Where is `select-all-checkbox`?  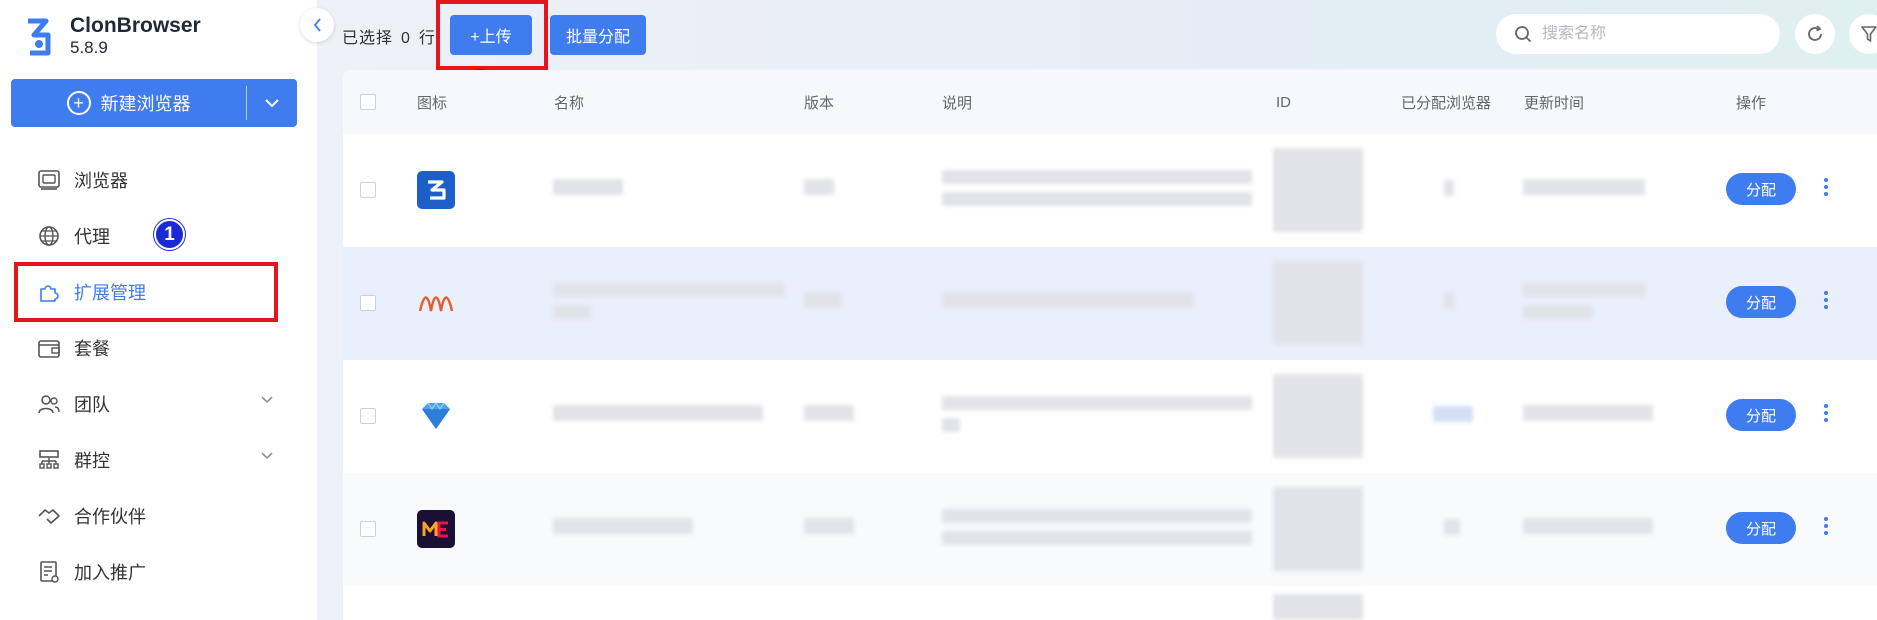 select-all-checkbox is located at coordinates (368, 102).